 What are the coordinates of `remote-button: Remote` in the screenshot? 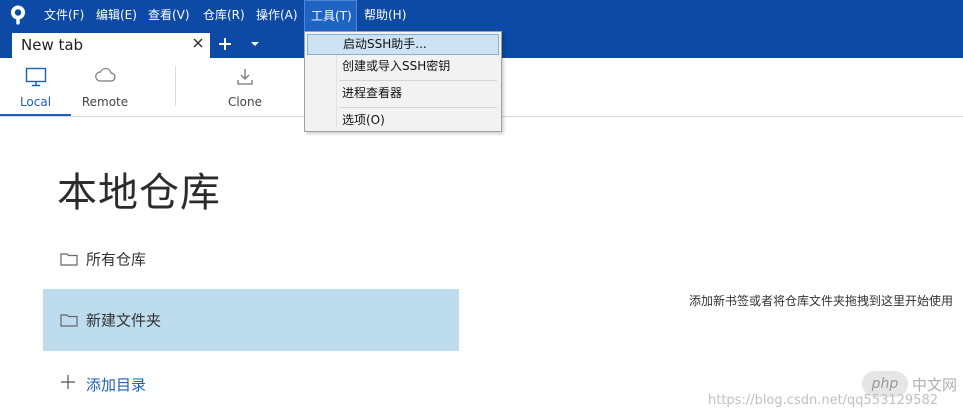 It's located at (105, 87).